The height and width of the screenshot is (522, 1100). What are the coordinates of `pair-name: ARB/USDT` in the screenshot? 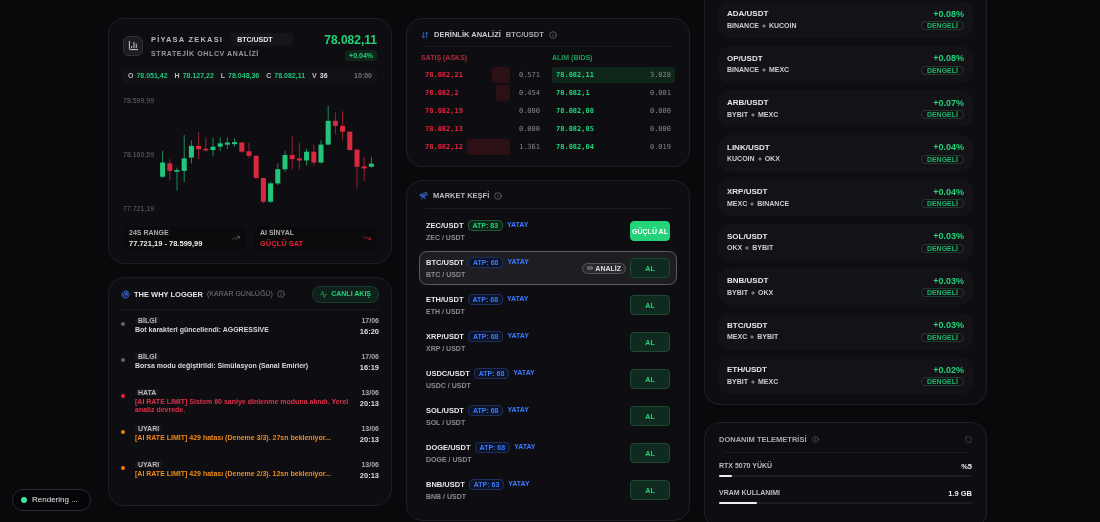 It's located at (748, 103).